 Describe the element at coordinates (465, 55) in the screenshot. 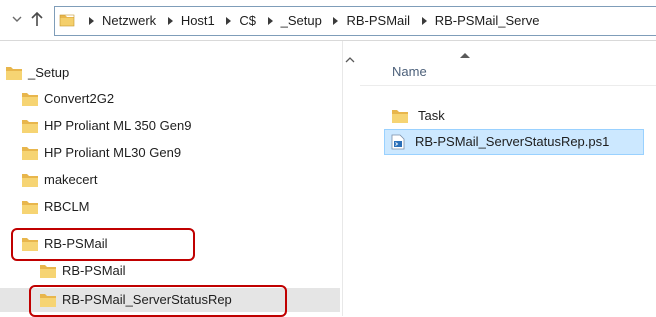

I see `sort-ascending-icon` at that location.